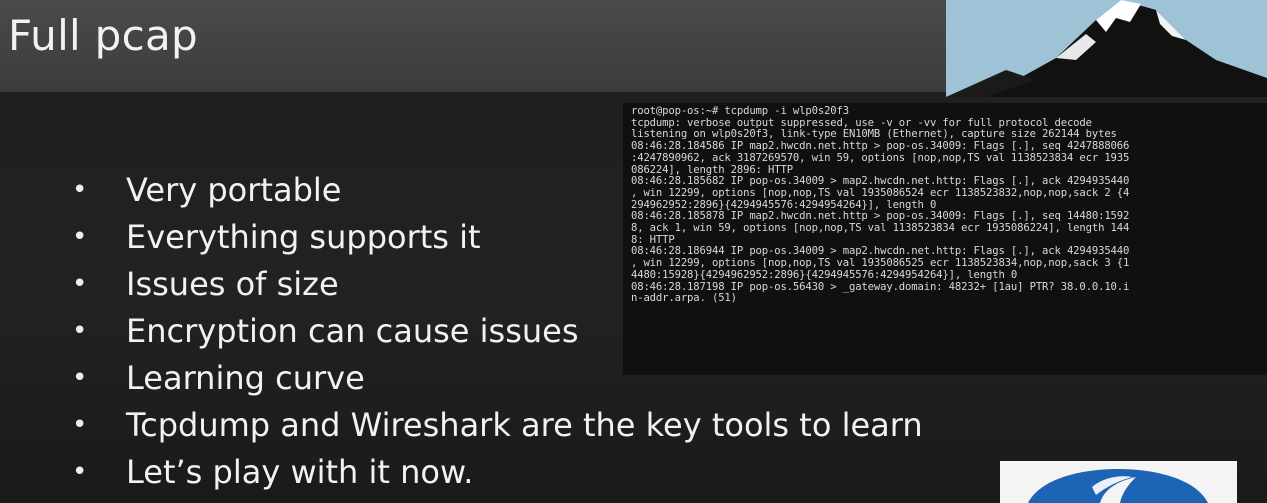 This screenshot has height=503, width=1267. What do you see at coordinates (234, 190) in the screenshot?
I see `bullet-text: Very portable` at bounding box center [234, 190].